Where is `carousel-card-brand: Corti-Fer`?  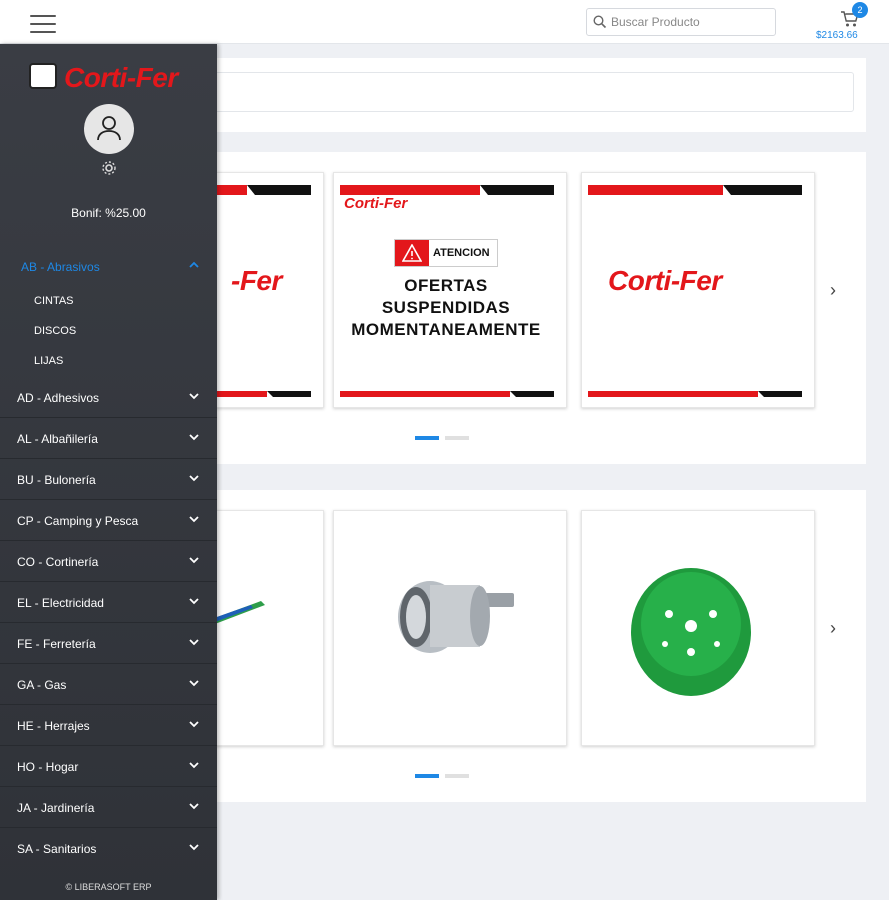
carousel-card-brand: Corti-Fer is located at coordinates (698, 290).